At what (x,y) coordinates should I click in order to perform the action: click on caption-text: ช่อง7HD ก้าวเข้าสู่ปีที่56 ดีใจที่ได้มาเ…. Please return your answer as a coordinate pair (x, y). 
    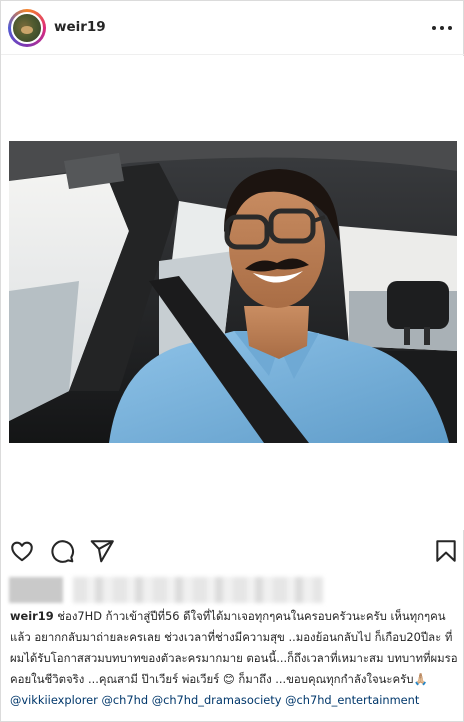
    Looking at the image, I should click on (234, 647).